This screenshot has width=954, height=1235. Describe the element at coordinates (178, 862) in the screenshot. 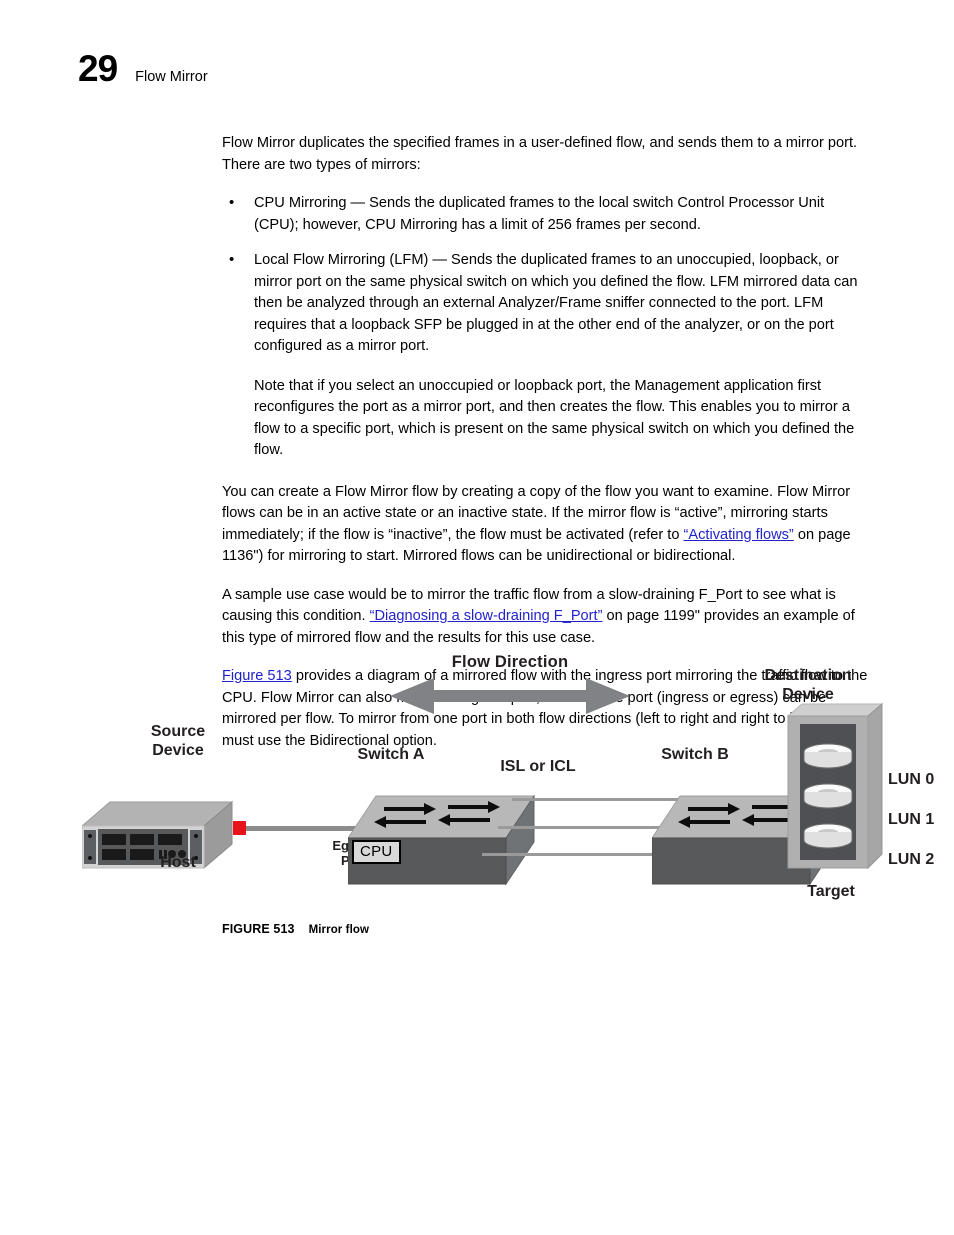

I see `host-label: Host` at that location.